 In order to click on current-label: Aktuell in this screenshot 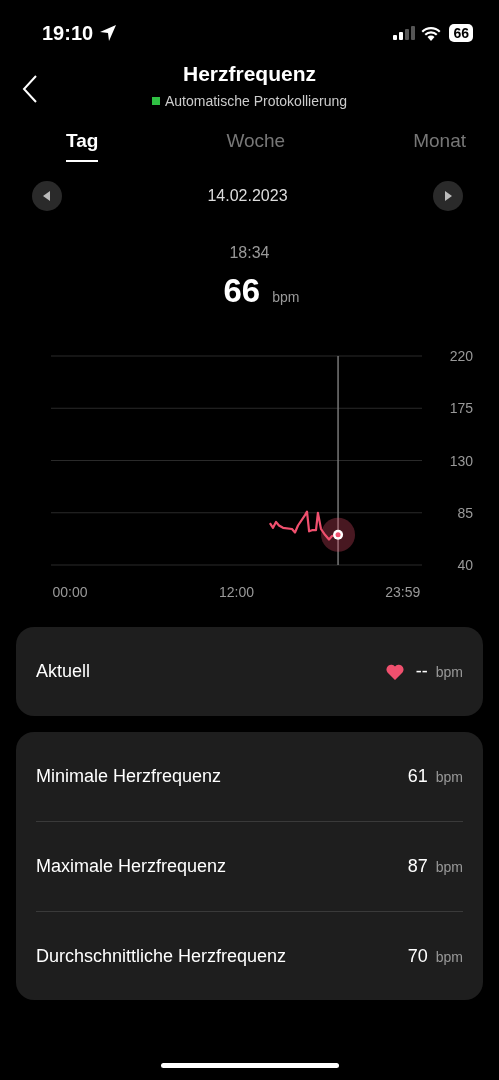, I will do `click(63, 671)`.